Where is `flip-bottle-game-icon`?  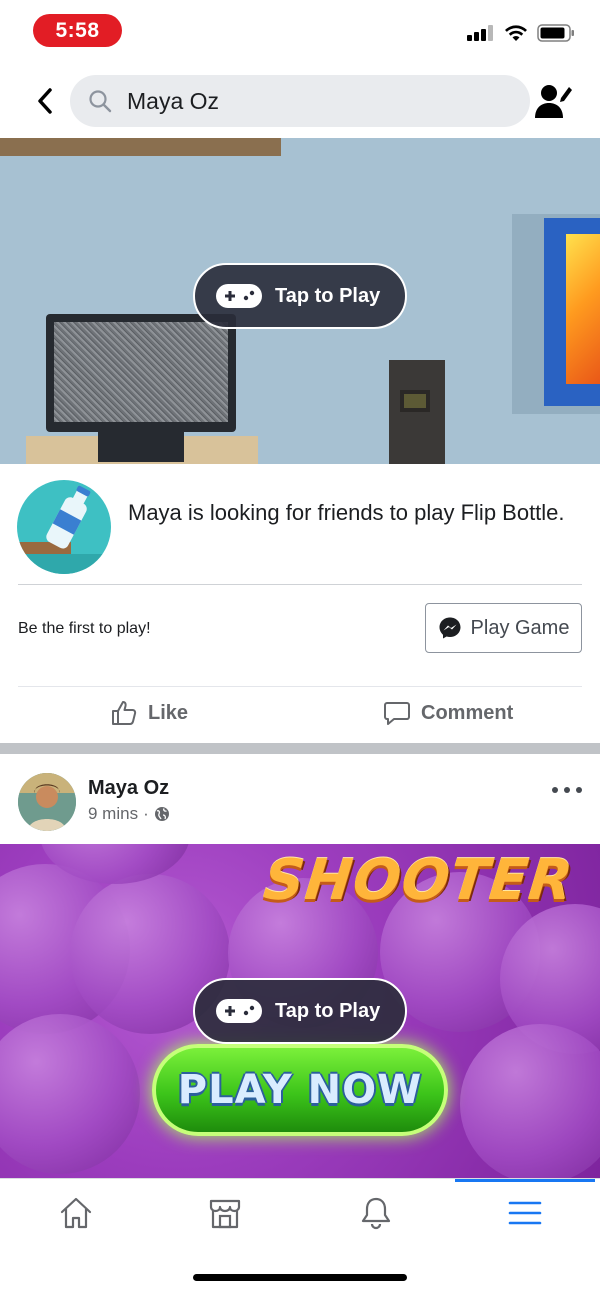
flip-bottle-game-icon is located at coordinates (64, 527).